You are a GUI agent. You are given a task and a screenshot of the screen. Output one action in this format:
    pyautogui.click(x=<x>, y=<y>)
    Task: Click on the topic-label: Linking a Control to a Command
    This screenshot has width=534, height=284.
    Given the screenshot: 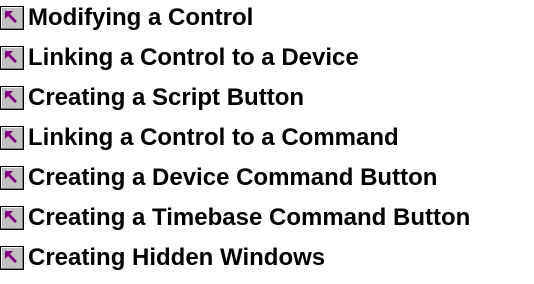 What is the action you would take?
    pyautogui.click(x=213, y=138)
    